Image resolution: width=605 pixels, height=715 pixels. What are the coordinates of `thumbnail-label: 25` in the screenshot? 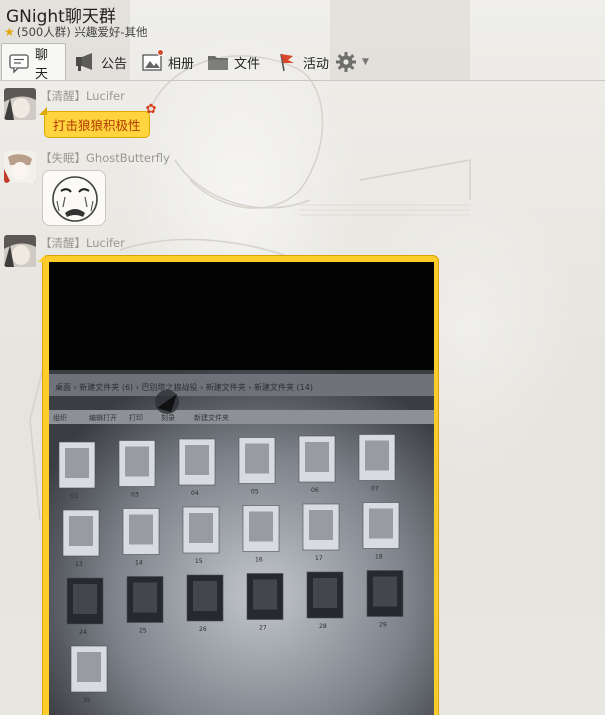 It's located at (143, 631).